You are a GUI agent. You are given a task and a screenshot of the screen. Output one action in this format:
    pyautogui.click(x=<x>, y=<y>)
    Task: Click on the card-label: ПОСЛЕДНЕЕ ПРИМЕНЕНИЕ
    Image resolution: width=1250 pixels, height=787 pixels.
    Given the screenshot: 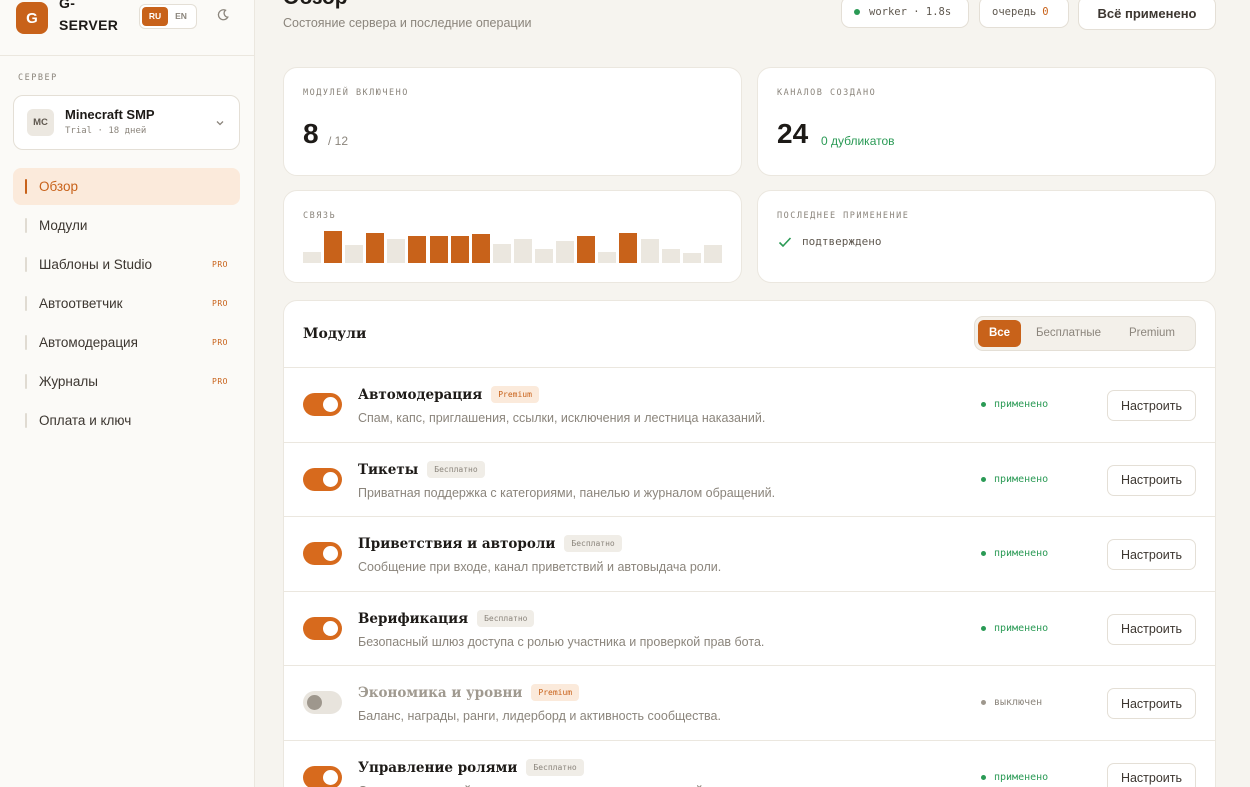 What is the action you would take?
    pyautogui.click(x=843, y=216)
    